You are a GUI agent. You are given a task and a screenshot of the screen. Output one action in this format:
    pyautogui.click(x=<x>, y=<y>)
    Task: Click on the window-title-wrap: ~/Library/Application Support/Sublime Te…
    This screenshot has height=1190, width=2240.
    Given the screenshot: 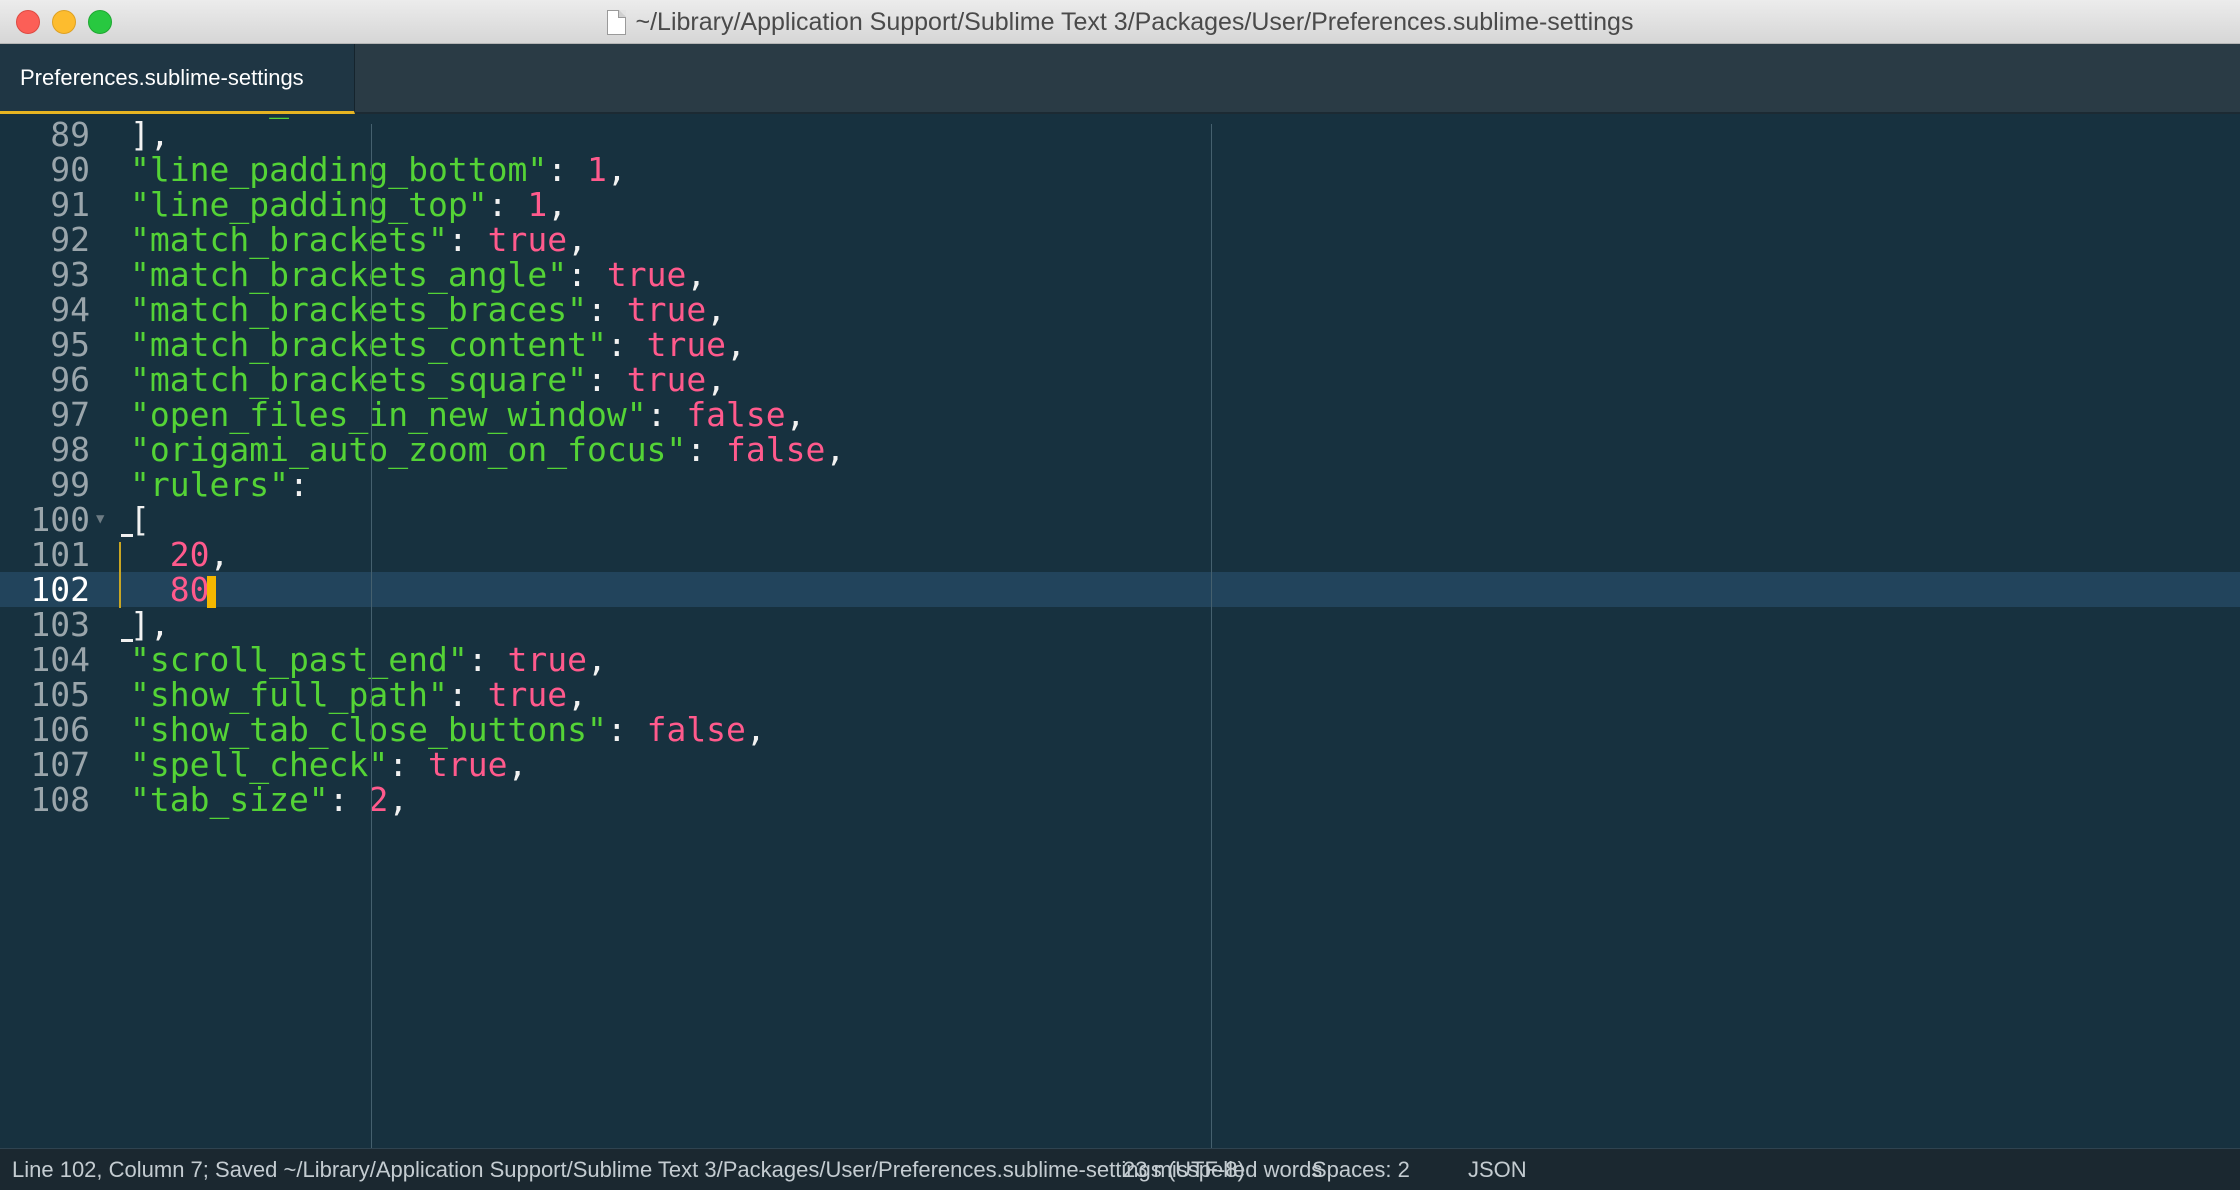 What is the action you would take?
    pyautogui.click(x=1120, y=22)
    